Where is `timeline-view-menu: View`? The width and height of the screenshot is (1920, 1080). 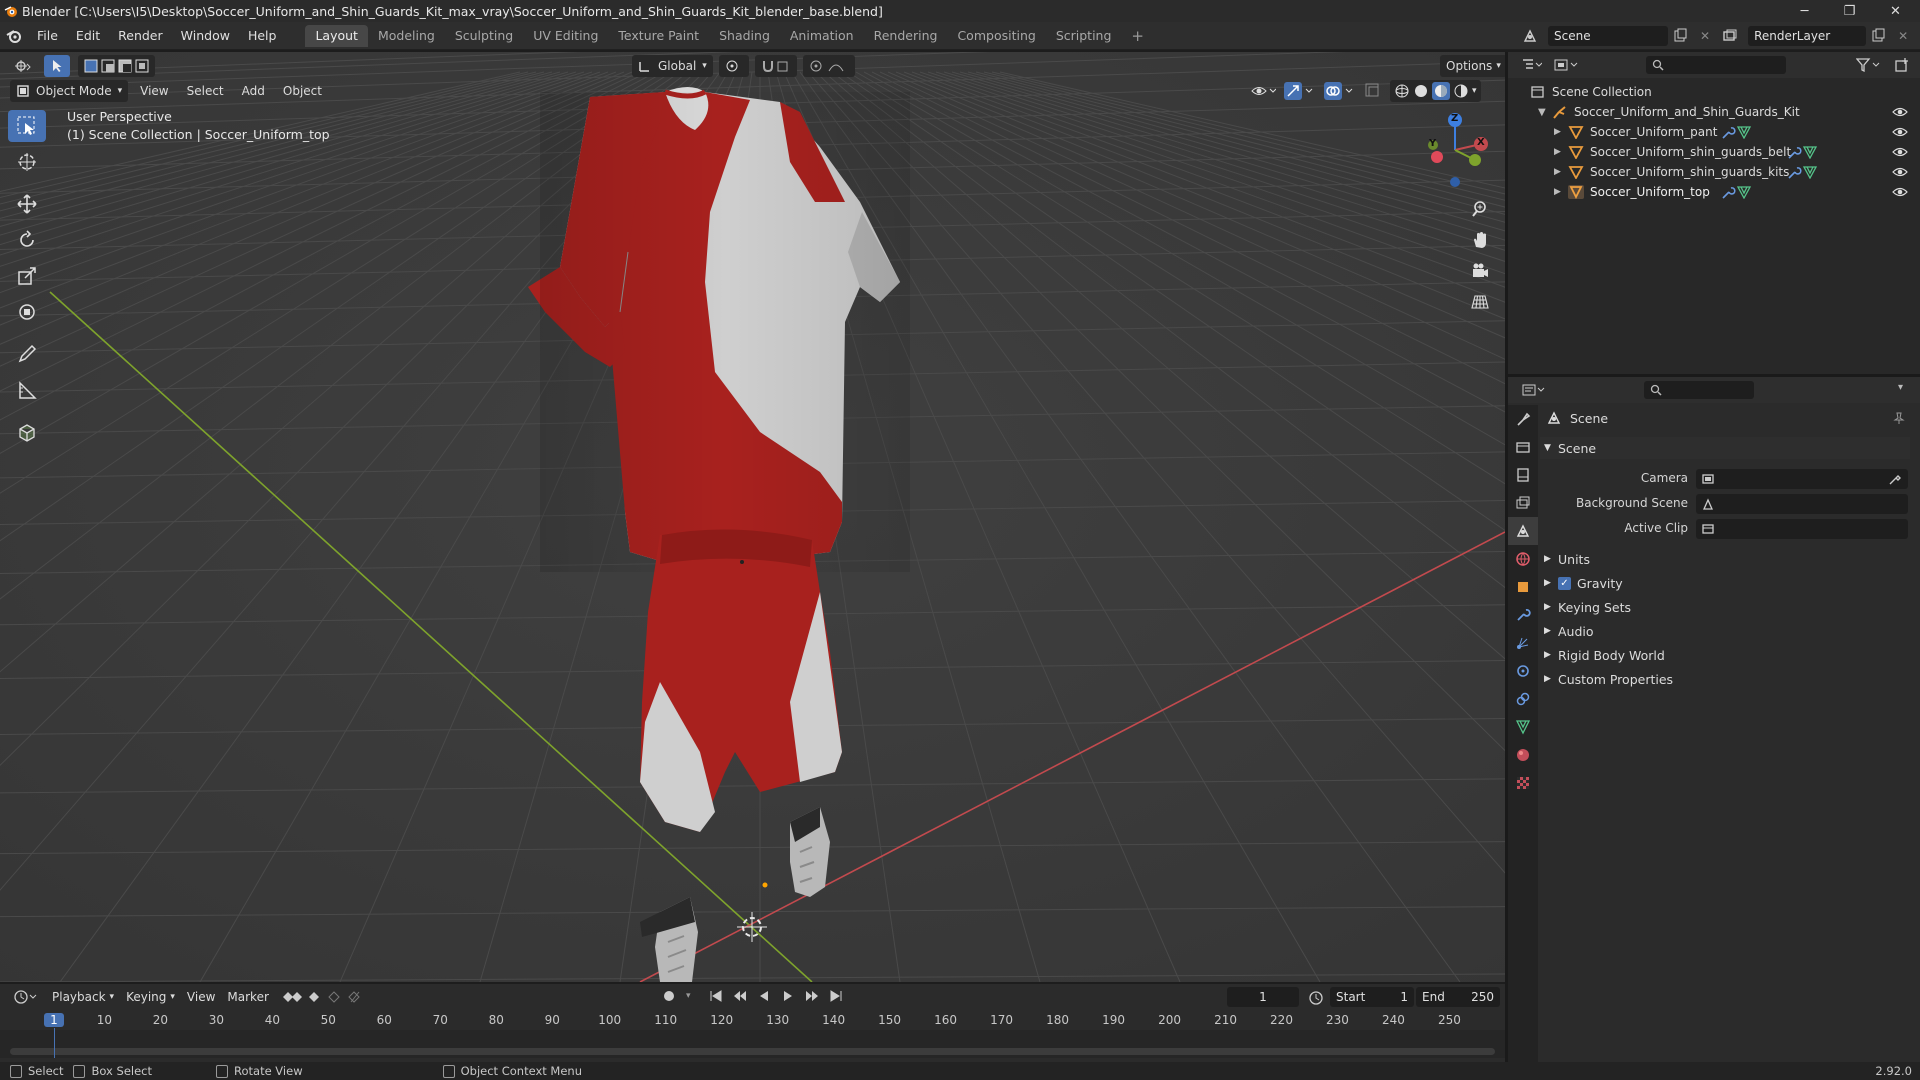
timeline-view-menu: View is located at coordinates (201, 997).